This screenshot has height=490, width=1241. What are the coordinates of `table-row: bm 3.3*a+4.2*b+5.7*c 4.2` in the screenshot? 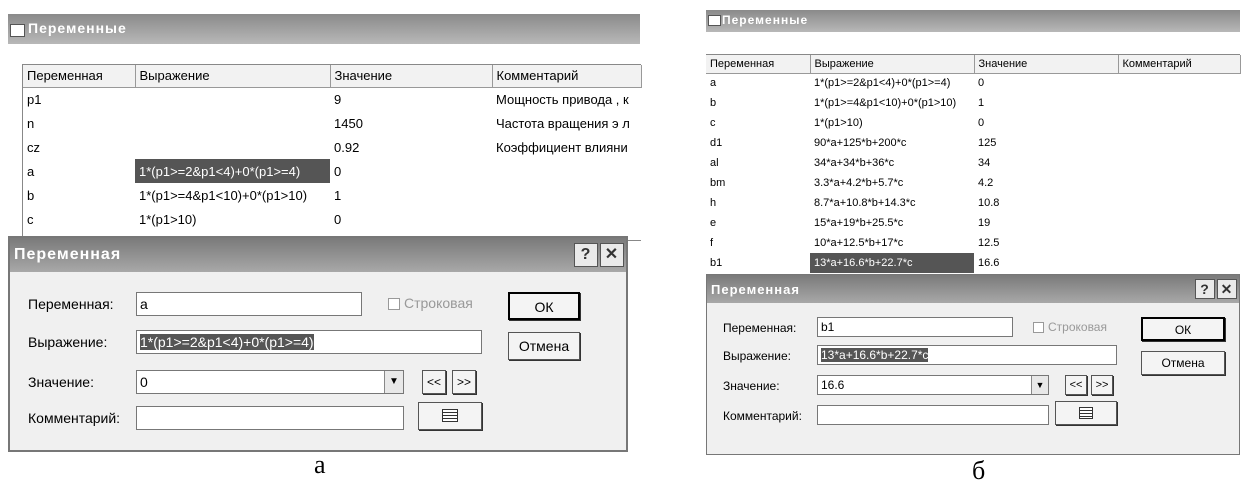 It's located at (973, 183).